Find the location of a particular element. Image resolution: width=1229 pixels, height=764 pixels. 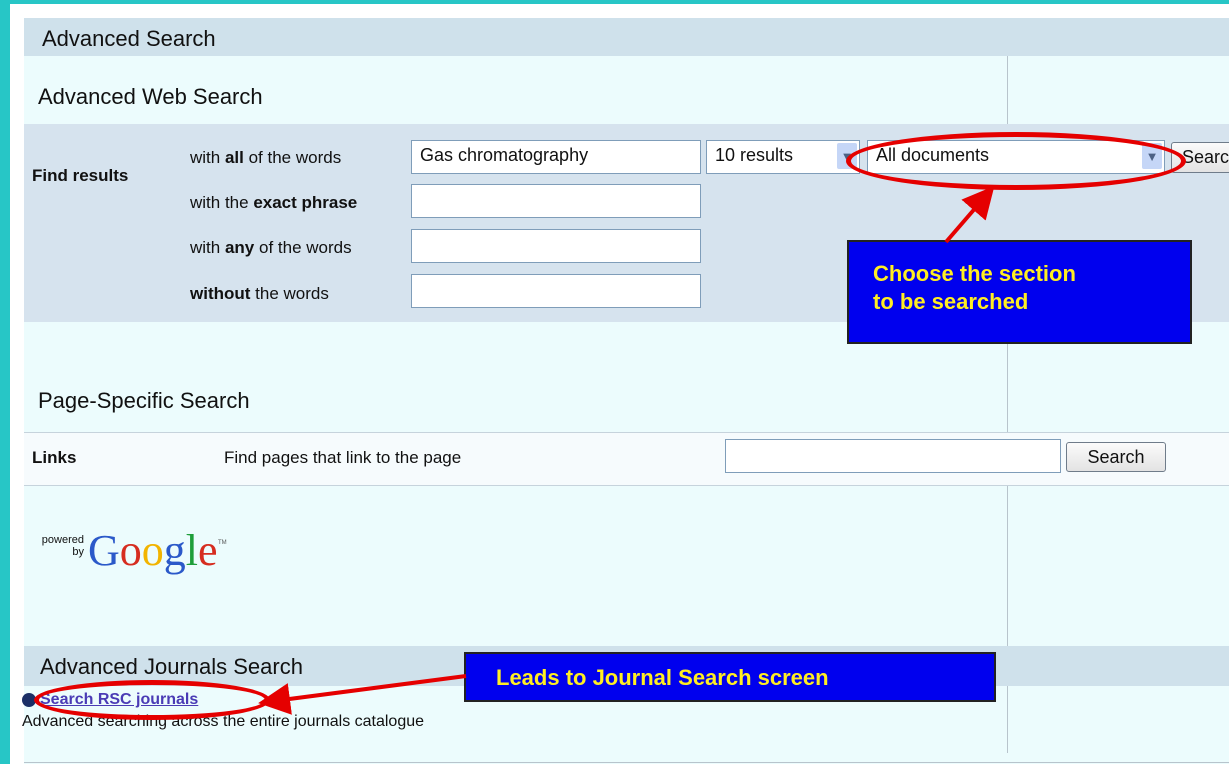

journal-arrow is located at coordinates (362, 694).